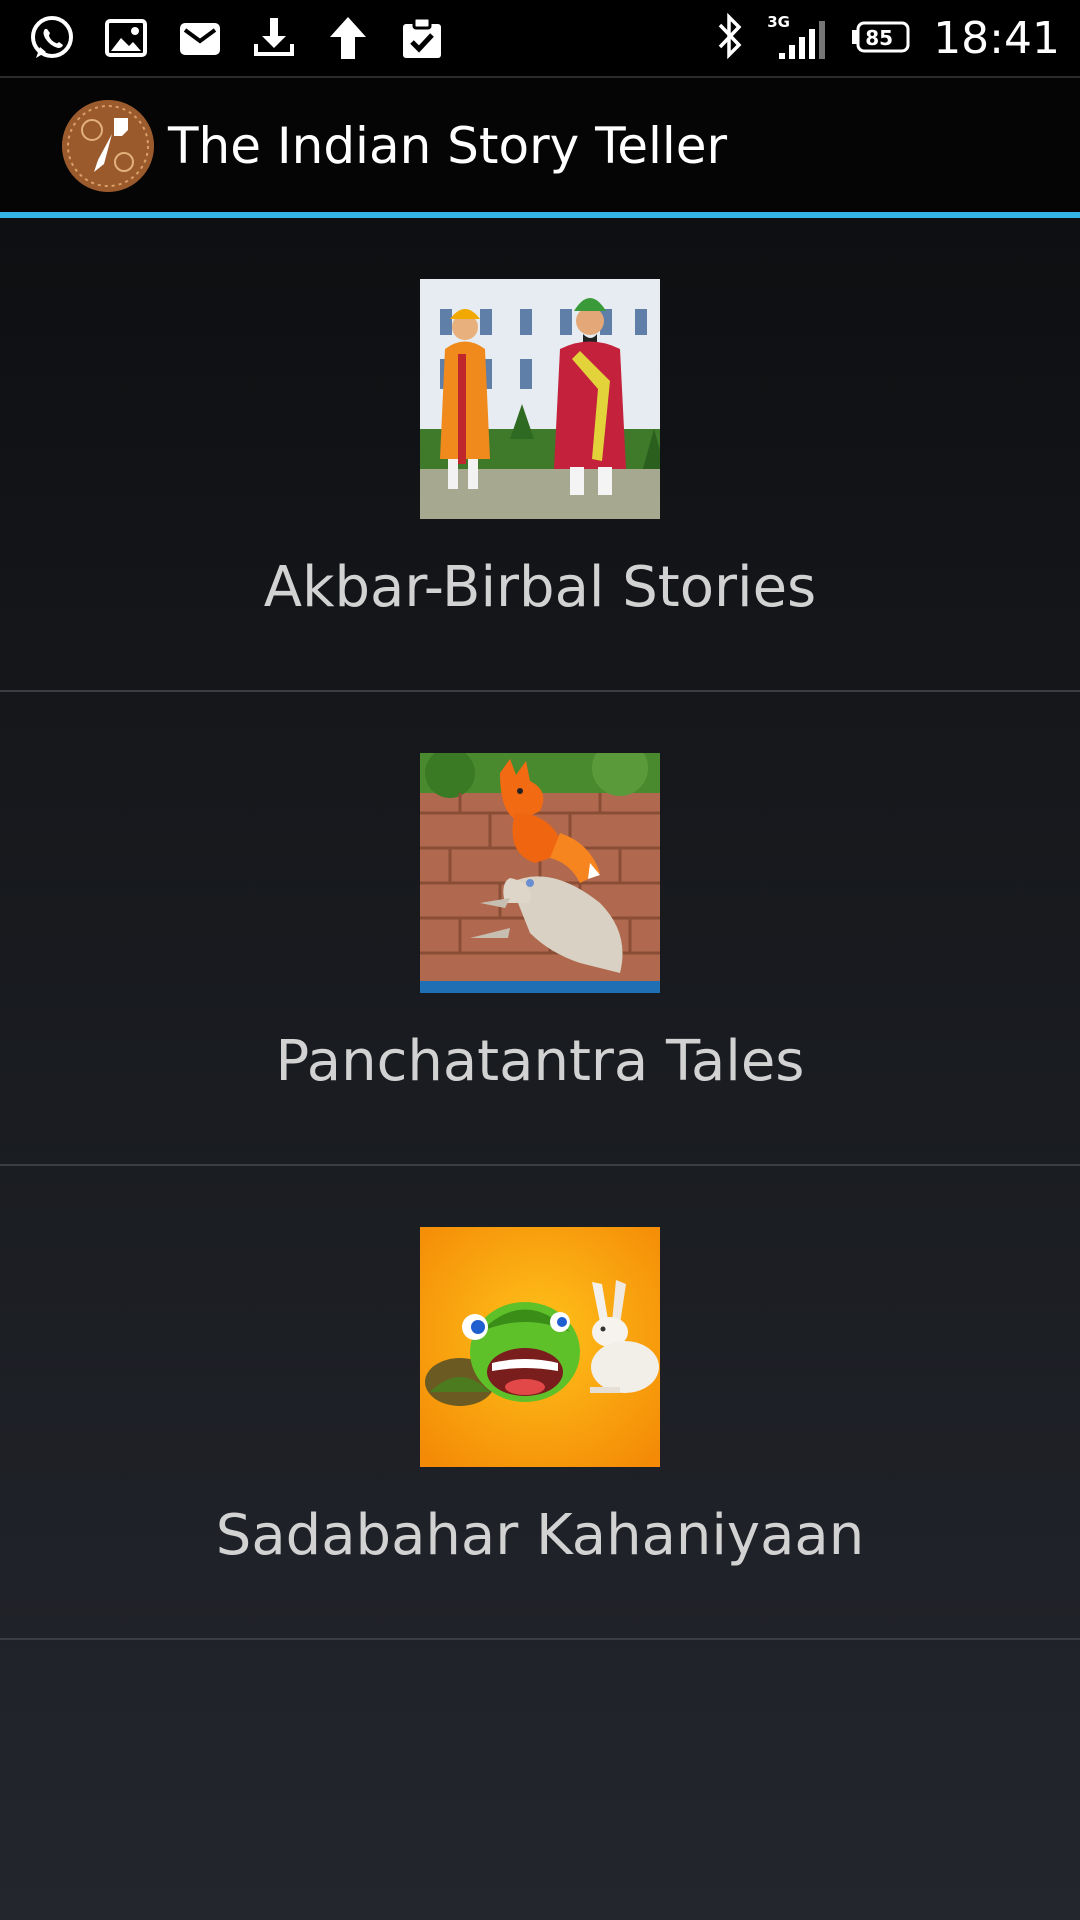 This screenshot has height=1920, width=1080. Describe the element at coordinates (540, 1061) in the screenshot. I see `story-title: Panchatantra Tales` at that location.